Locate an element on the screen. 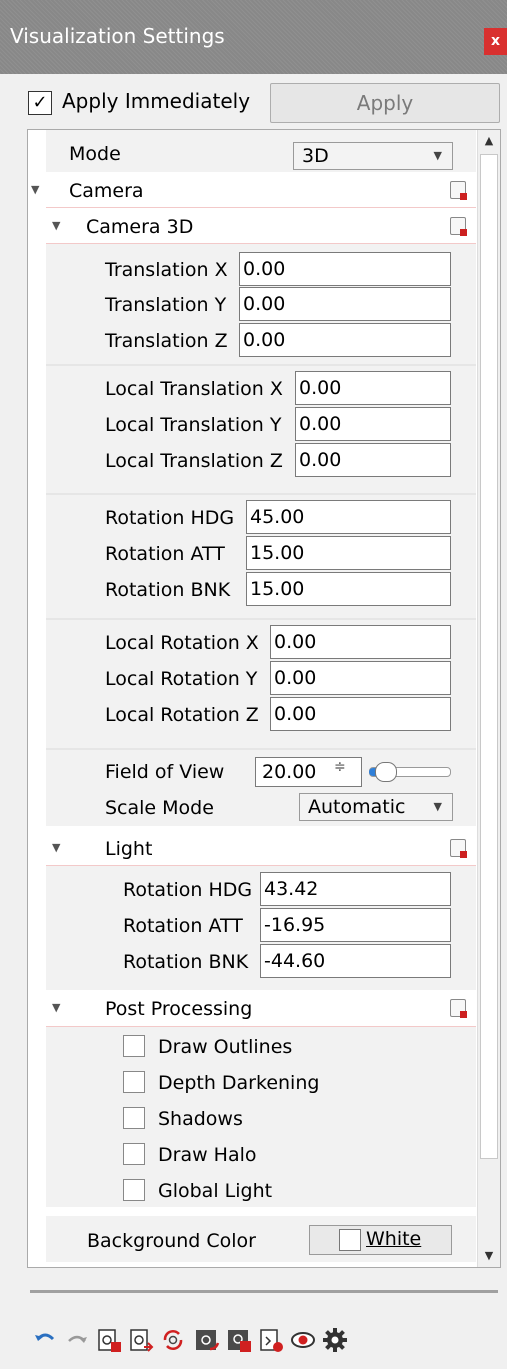 The image size is (507, 1369). save-settings-icon is located at coordinates (141, 1340).